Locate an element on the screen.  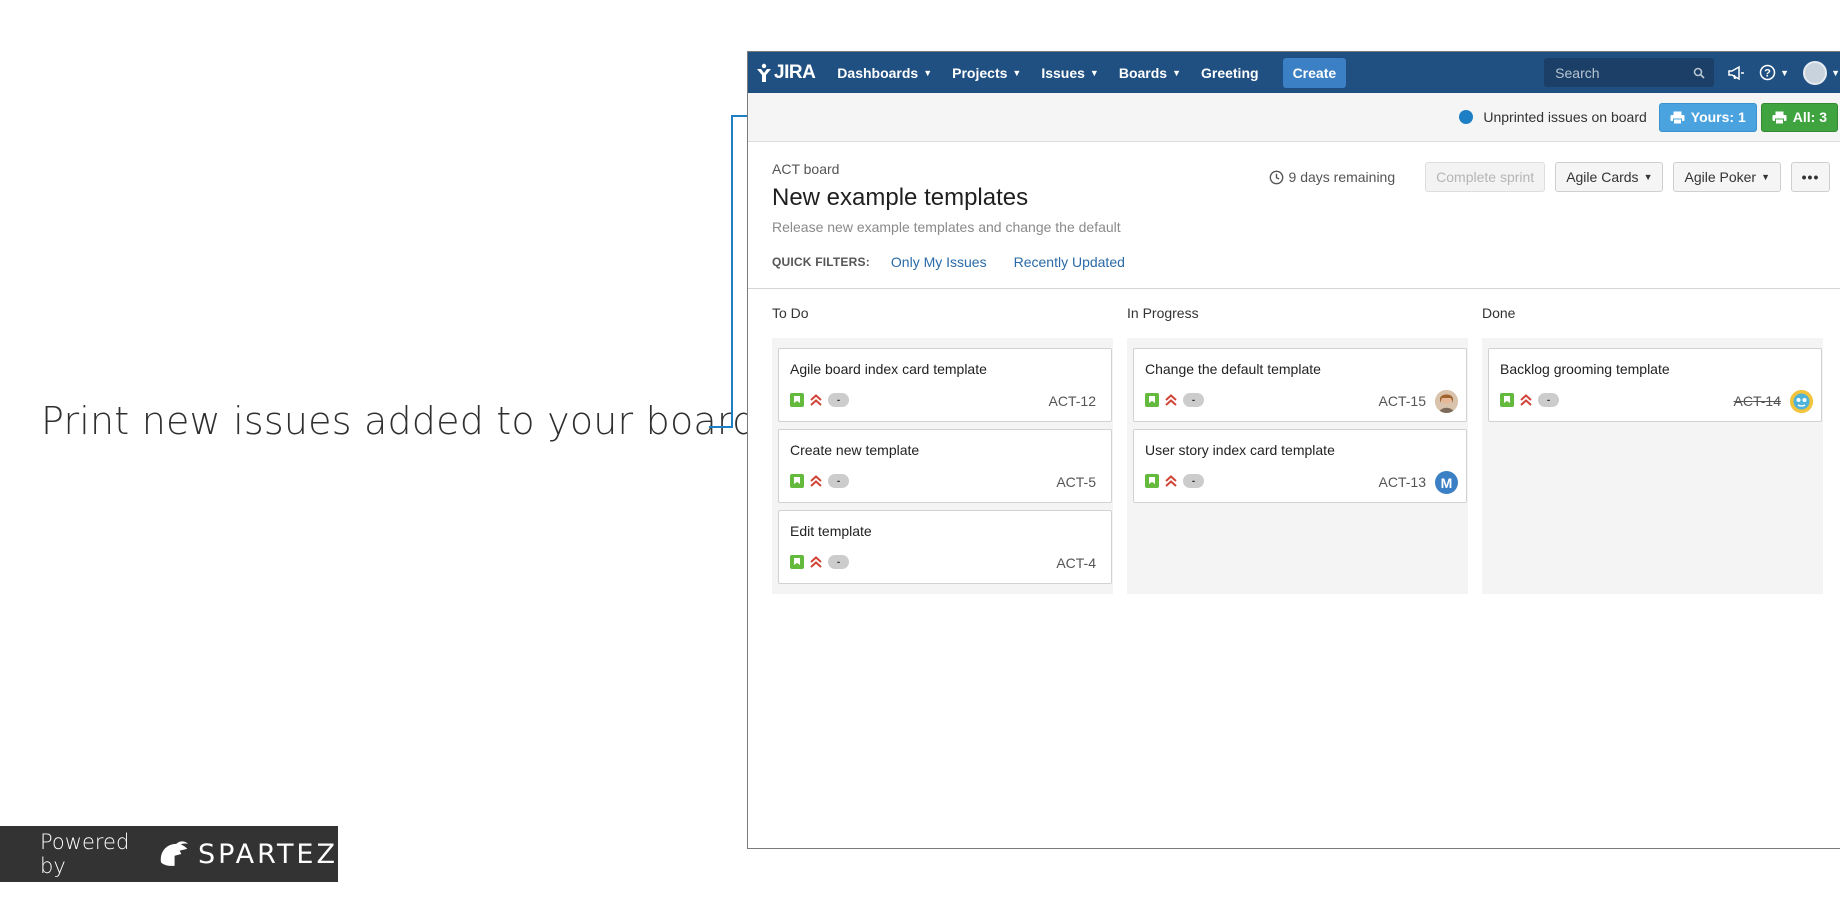
issue-key: ACT-13 is located at coordinates (1402, 482).